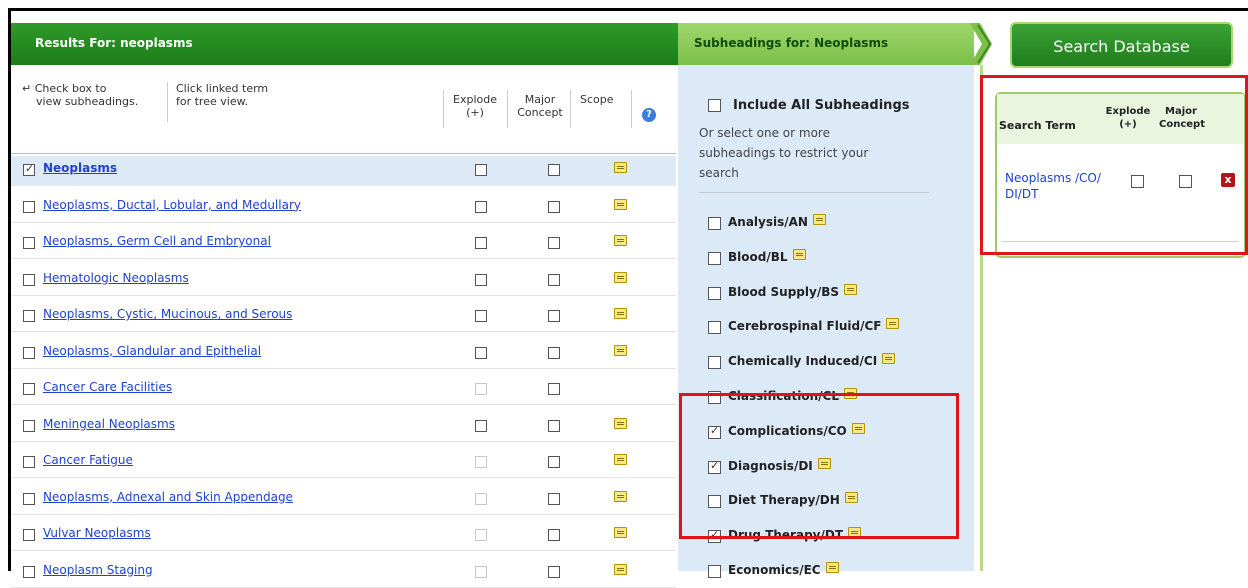 This screenshot has height=588, width=1248. What do you see at coordinates (88, 460) in the screenshot?
I see `term-link: Cancer Fatigue` at bounding box center [88, 460].